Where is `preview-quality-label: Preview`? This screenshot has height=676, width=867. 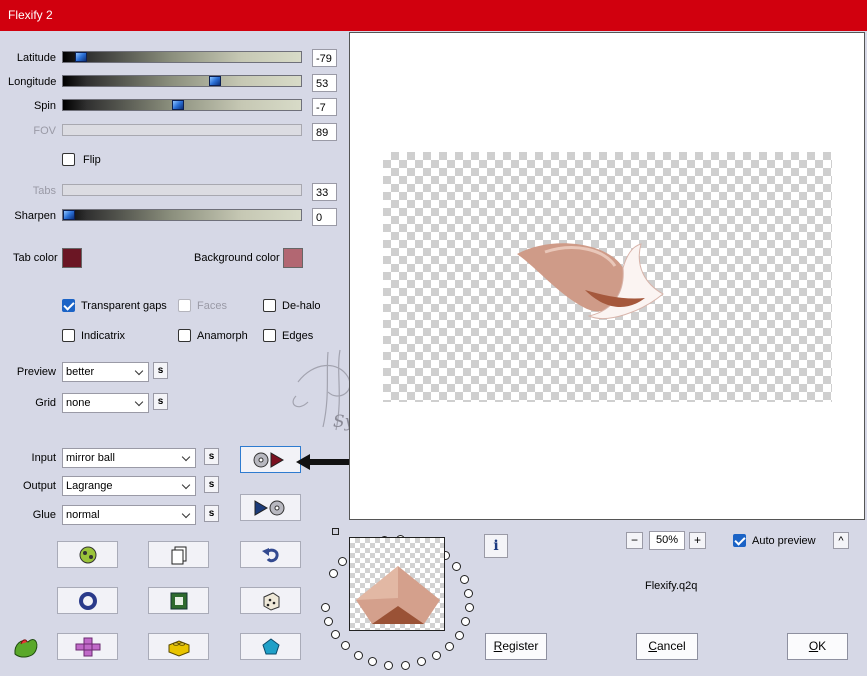
preview-quality-label: Preview is located at coordinates (36, 372).